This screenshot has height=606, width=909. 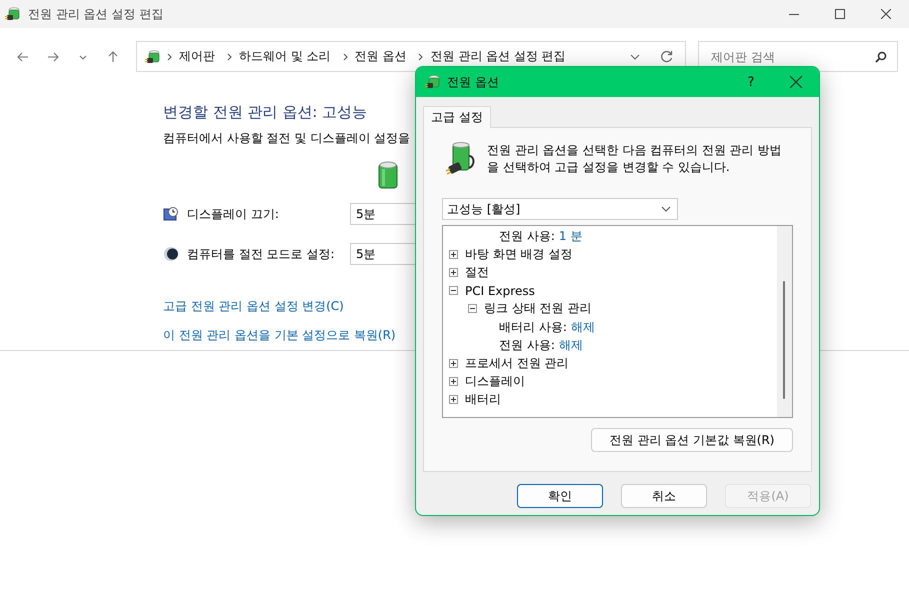 I want to click on dialog-button: 확인, so click(x=560, y=496).